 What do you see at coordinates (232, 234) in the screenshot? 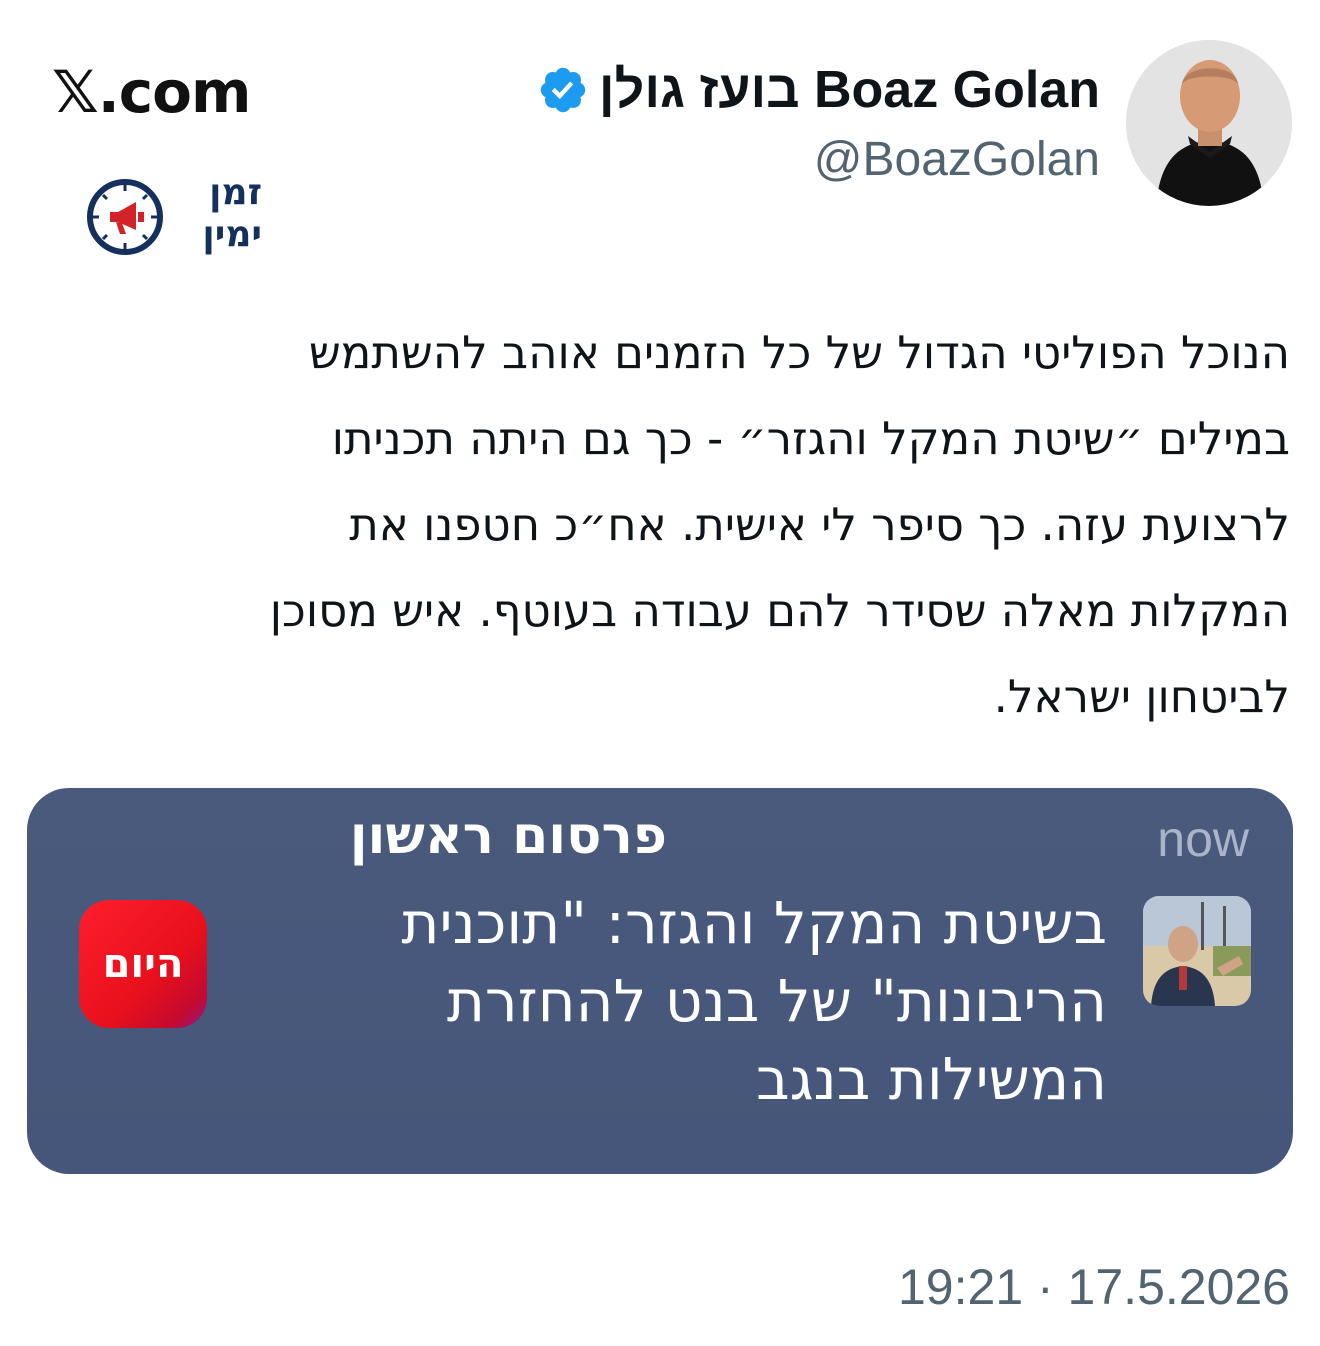
I see `logo-line-2: ימין` at bounding box center [232, 234].